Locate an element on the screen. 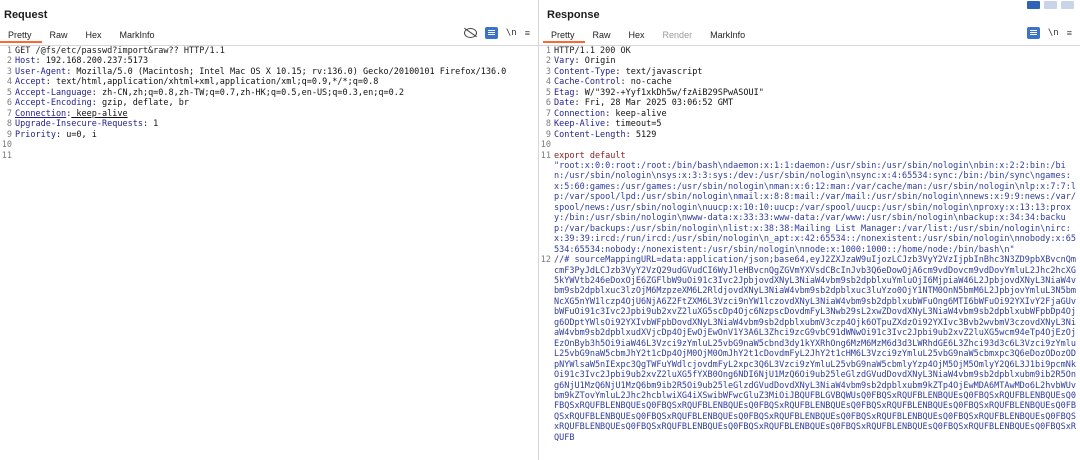 This screenshot has width=1080, height=460. header-key: Connection is located at coordinates (41, 113).